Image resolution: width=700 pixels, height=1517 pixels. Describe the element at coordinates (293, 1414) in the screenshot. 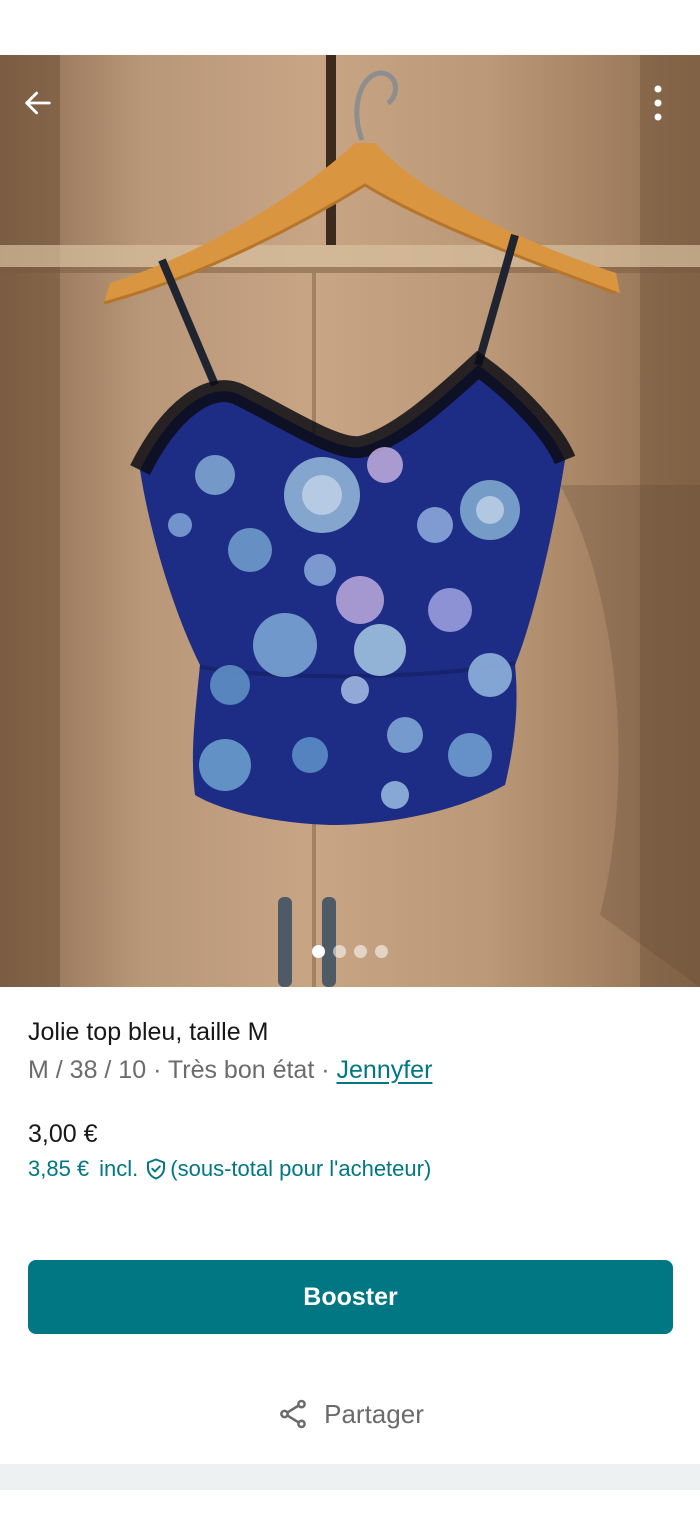

I see `share-icon` at that location.